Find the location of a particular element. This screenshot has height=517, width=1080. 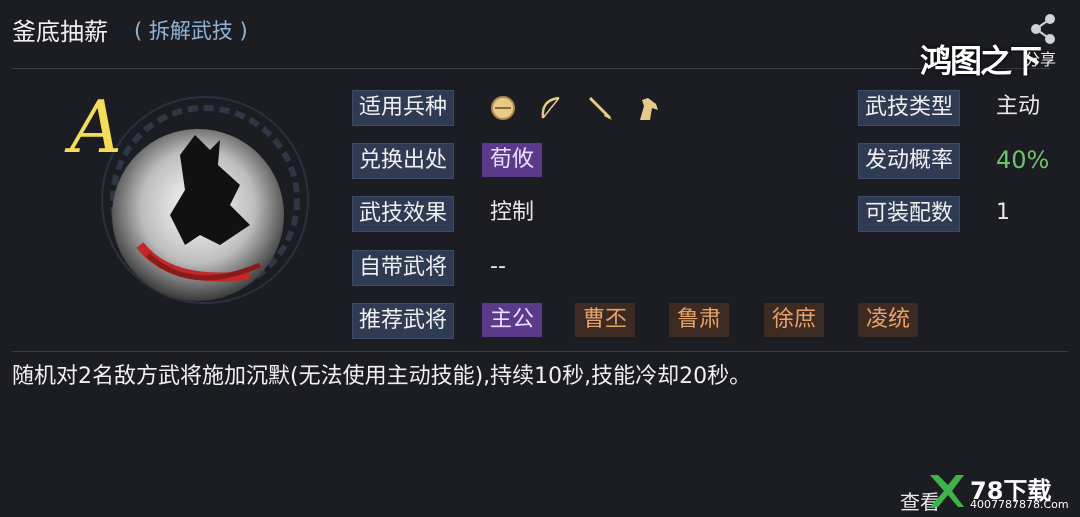

recommended-general: 鲁肃 is located at coordinates (699, 320).